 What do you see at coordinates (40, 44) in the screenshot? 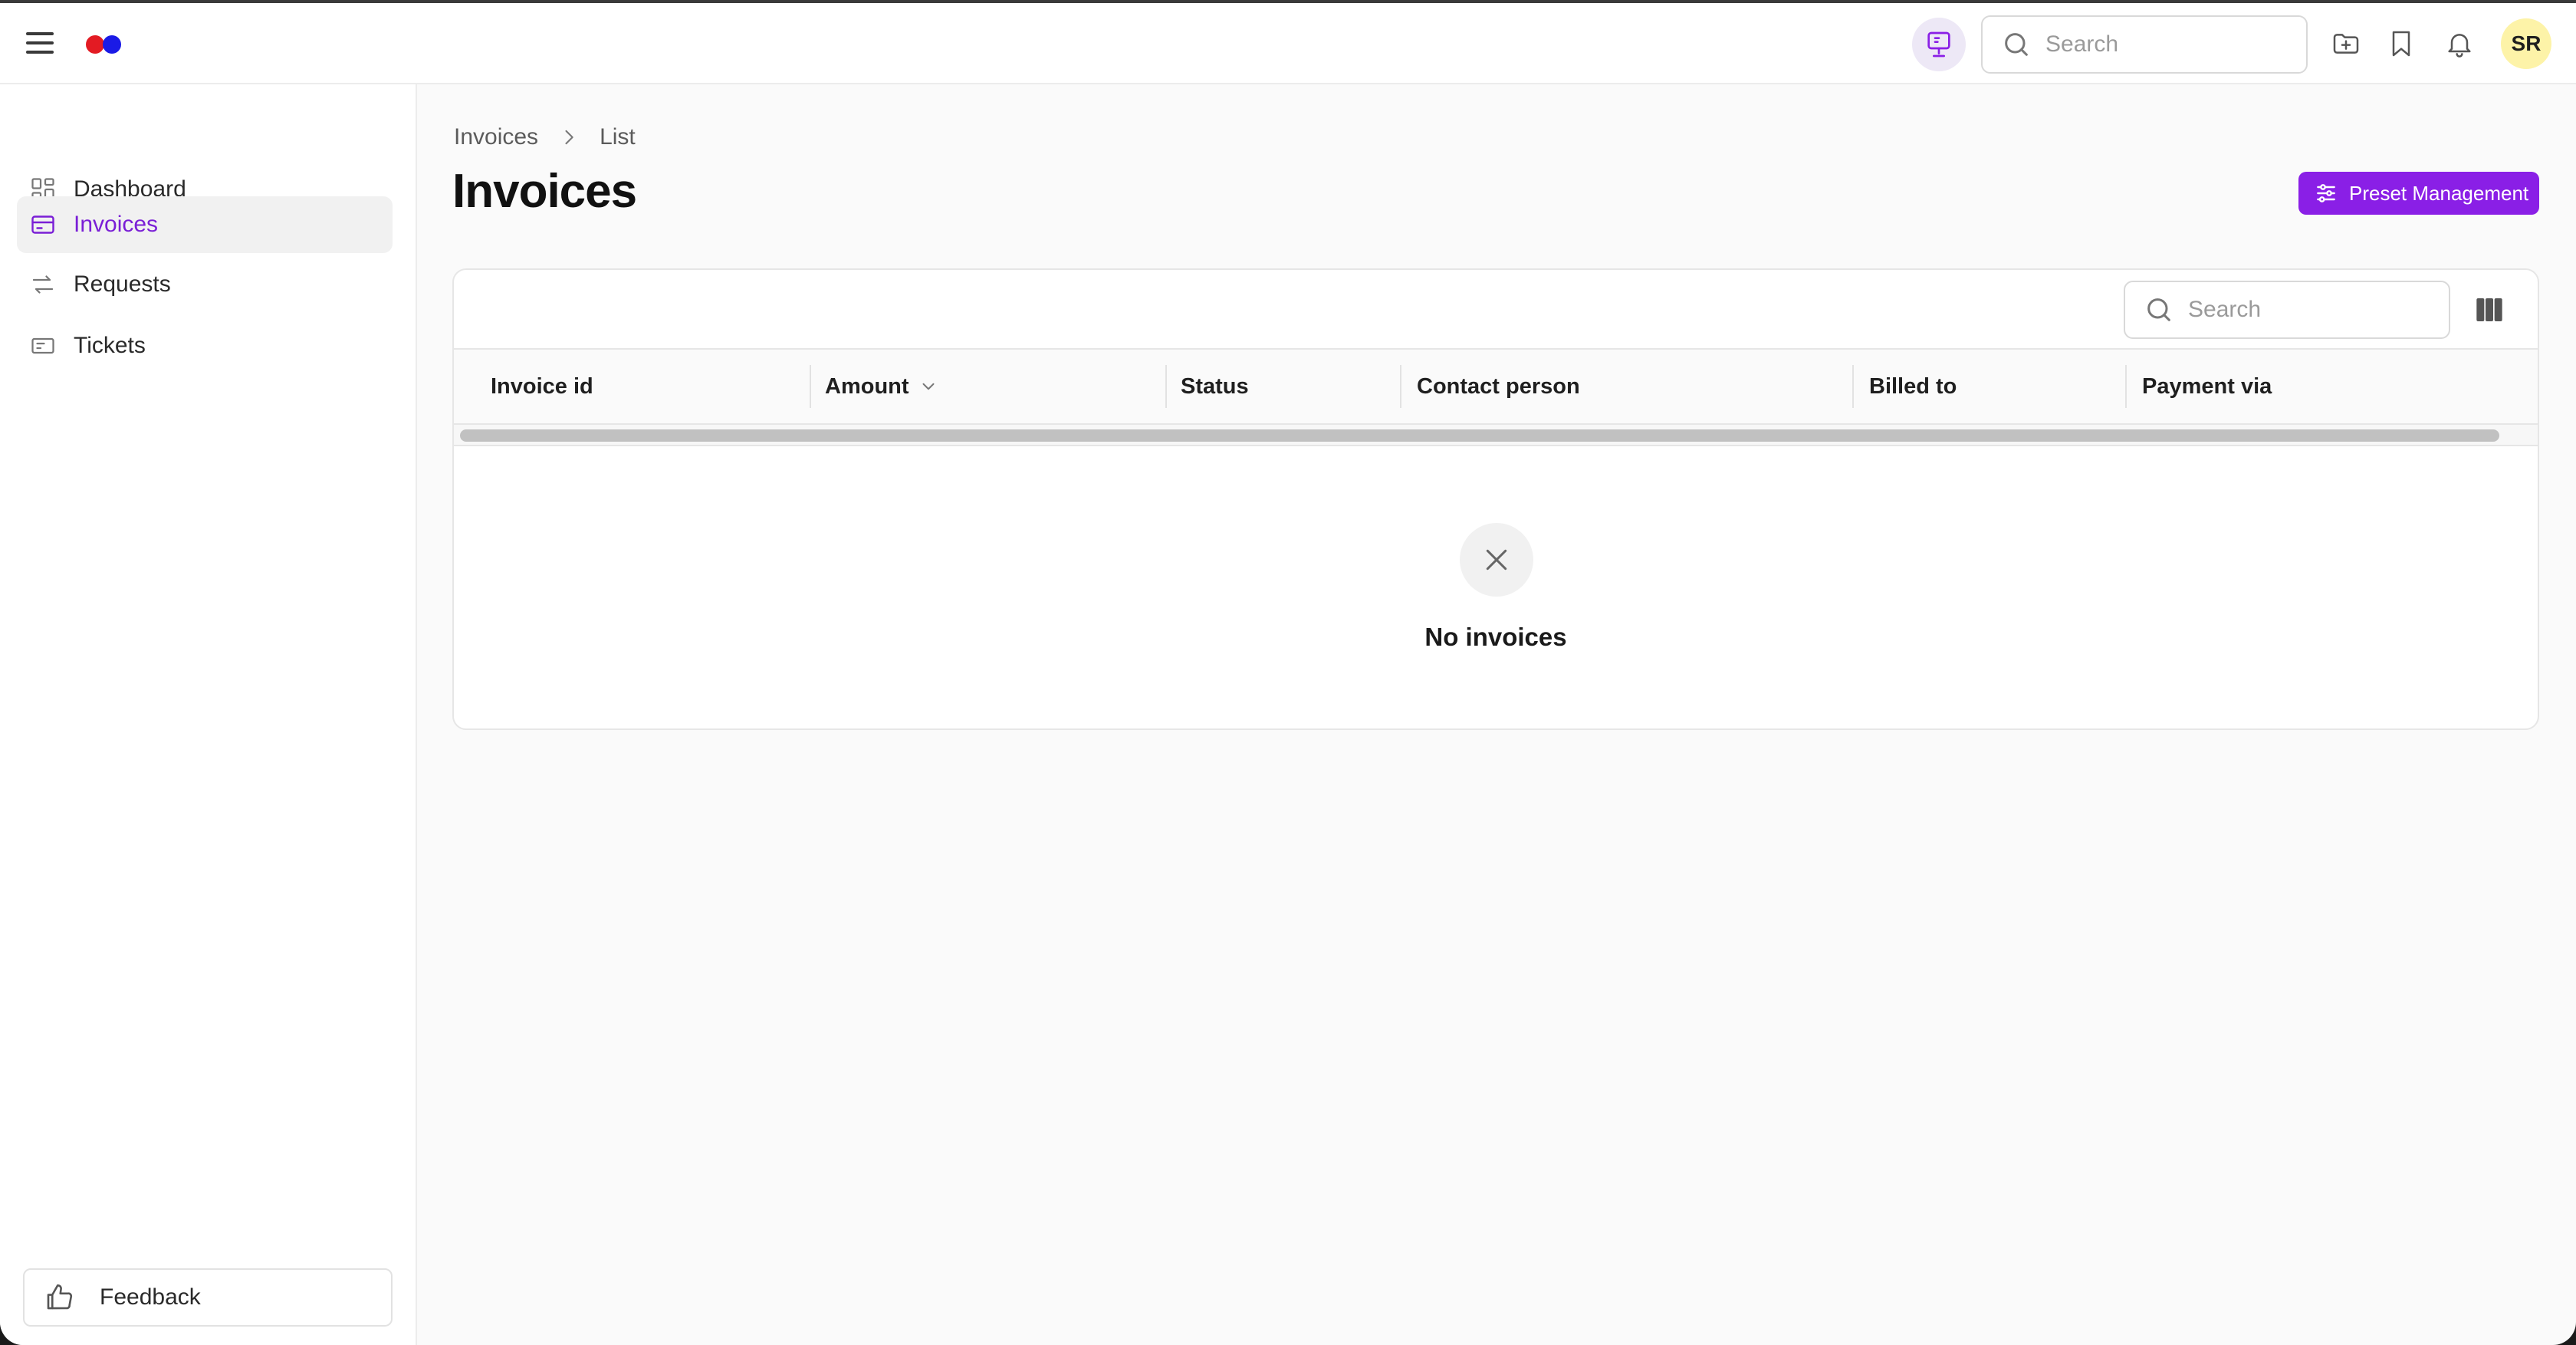
I see `menu-icon` at bounding box center [40, 44].